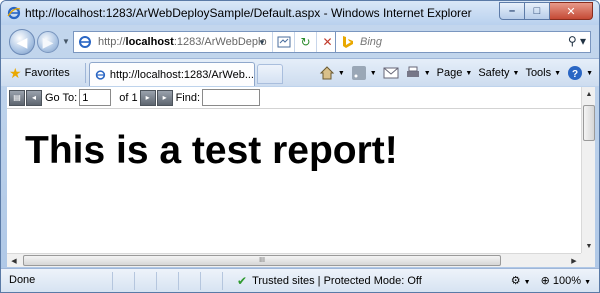  What do you see at coordinates (463, 42) in the screenshot?
I see `search-box: Bing ⚲ ▾` at bounding box center [463, 42].